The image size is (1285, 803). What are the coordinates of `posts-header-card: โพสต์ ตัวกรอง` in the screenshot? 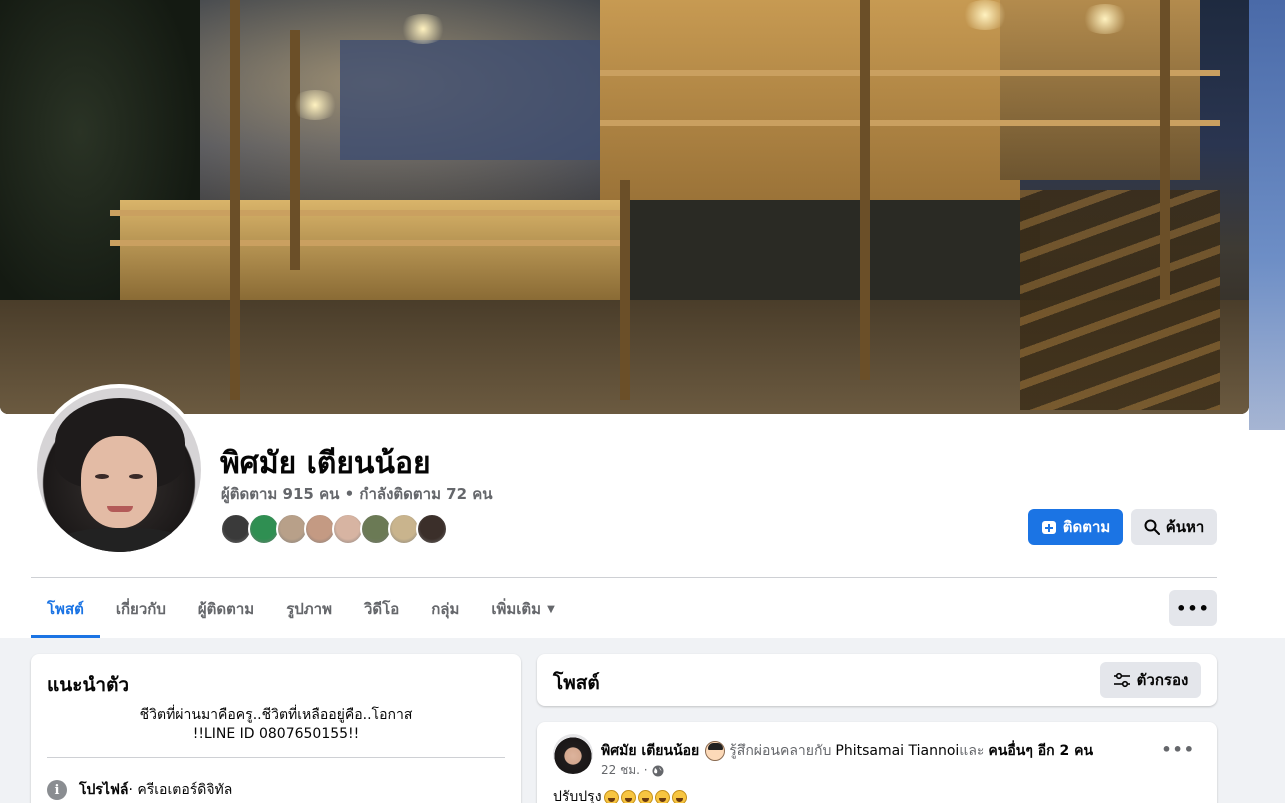 It's located at (877, 680).